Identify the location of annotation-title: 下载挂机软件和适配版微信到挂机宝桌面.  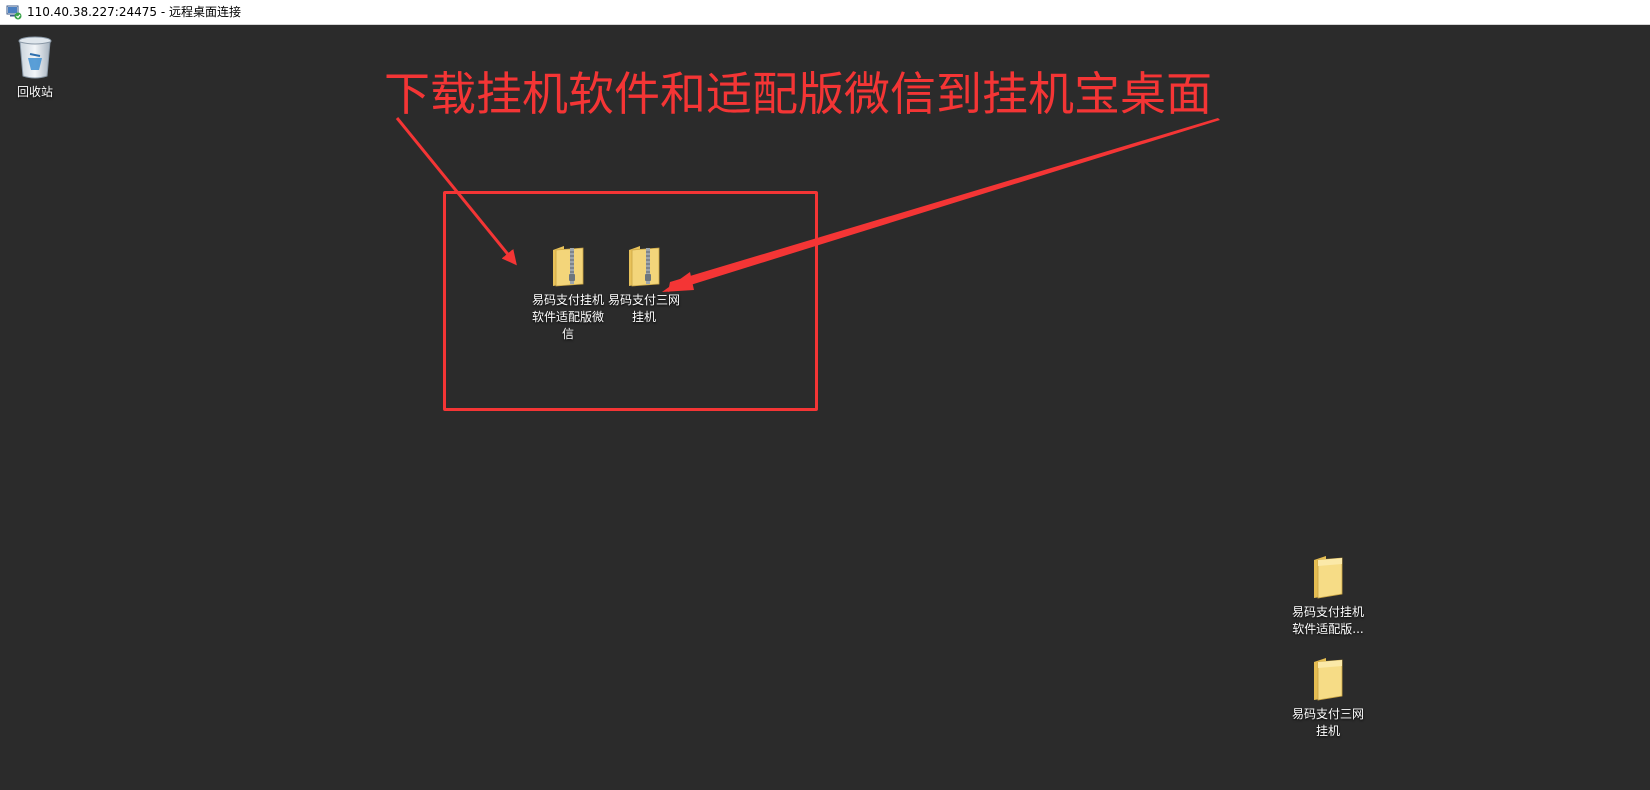
(798, 94).